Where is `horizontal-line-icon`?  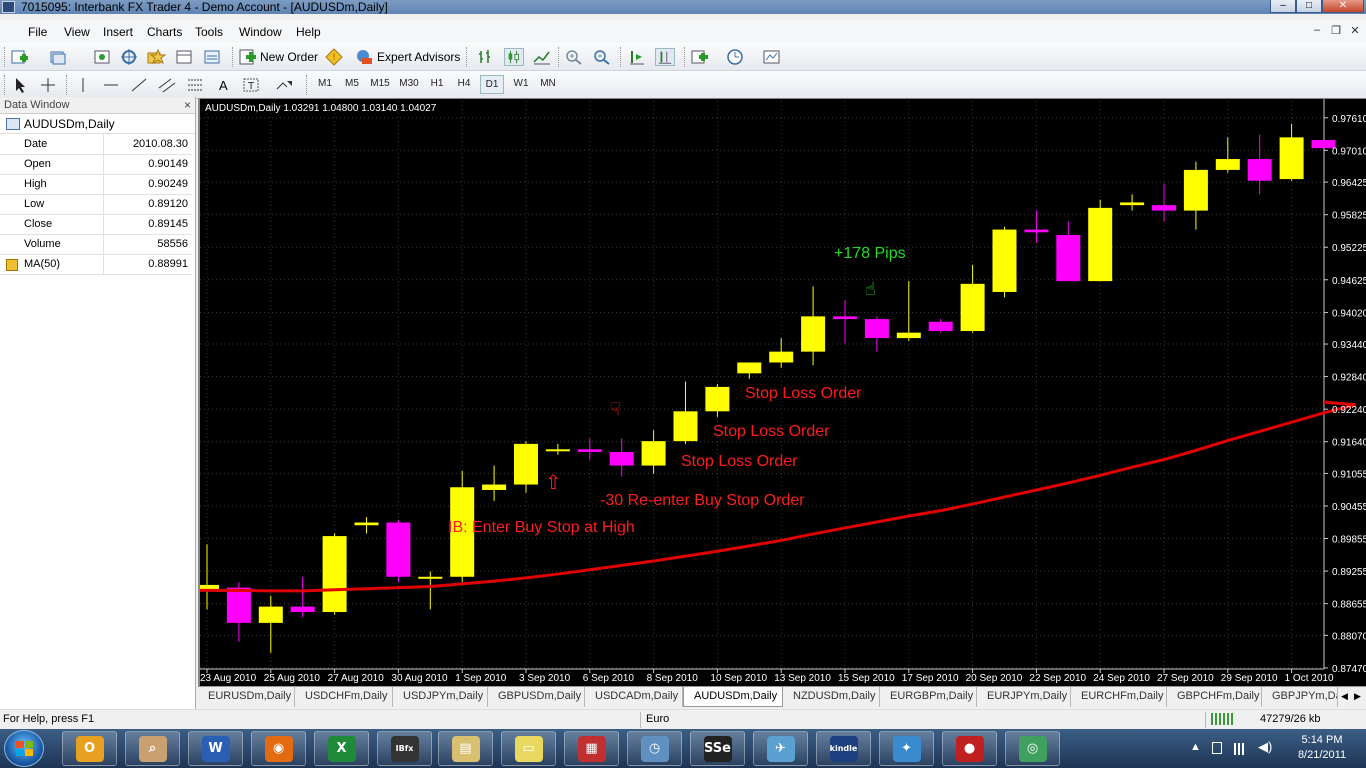
horizontal-line-icon is located at coordinates (111, 85).